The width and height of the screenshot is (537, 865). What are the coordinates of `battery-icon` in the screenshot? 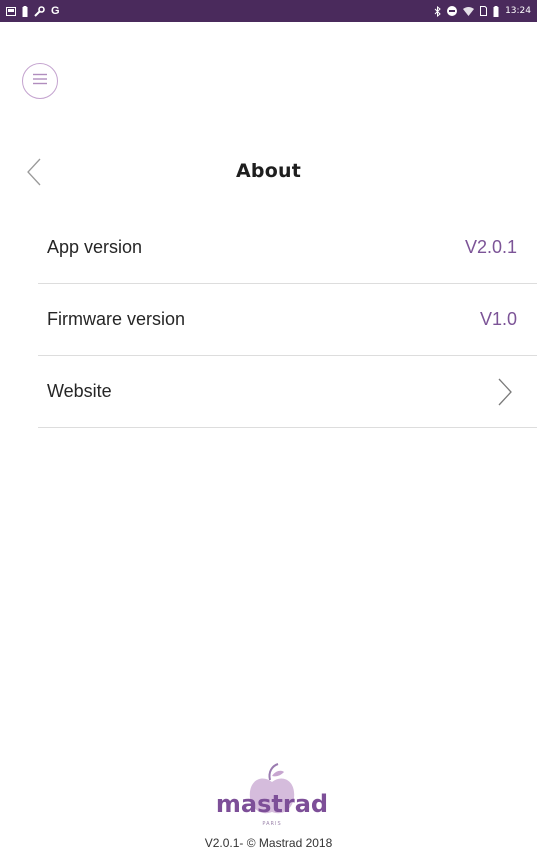 It's located at (496, 11).